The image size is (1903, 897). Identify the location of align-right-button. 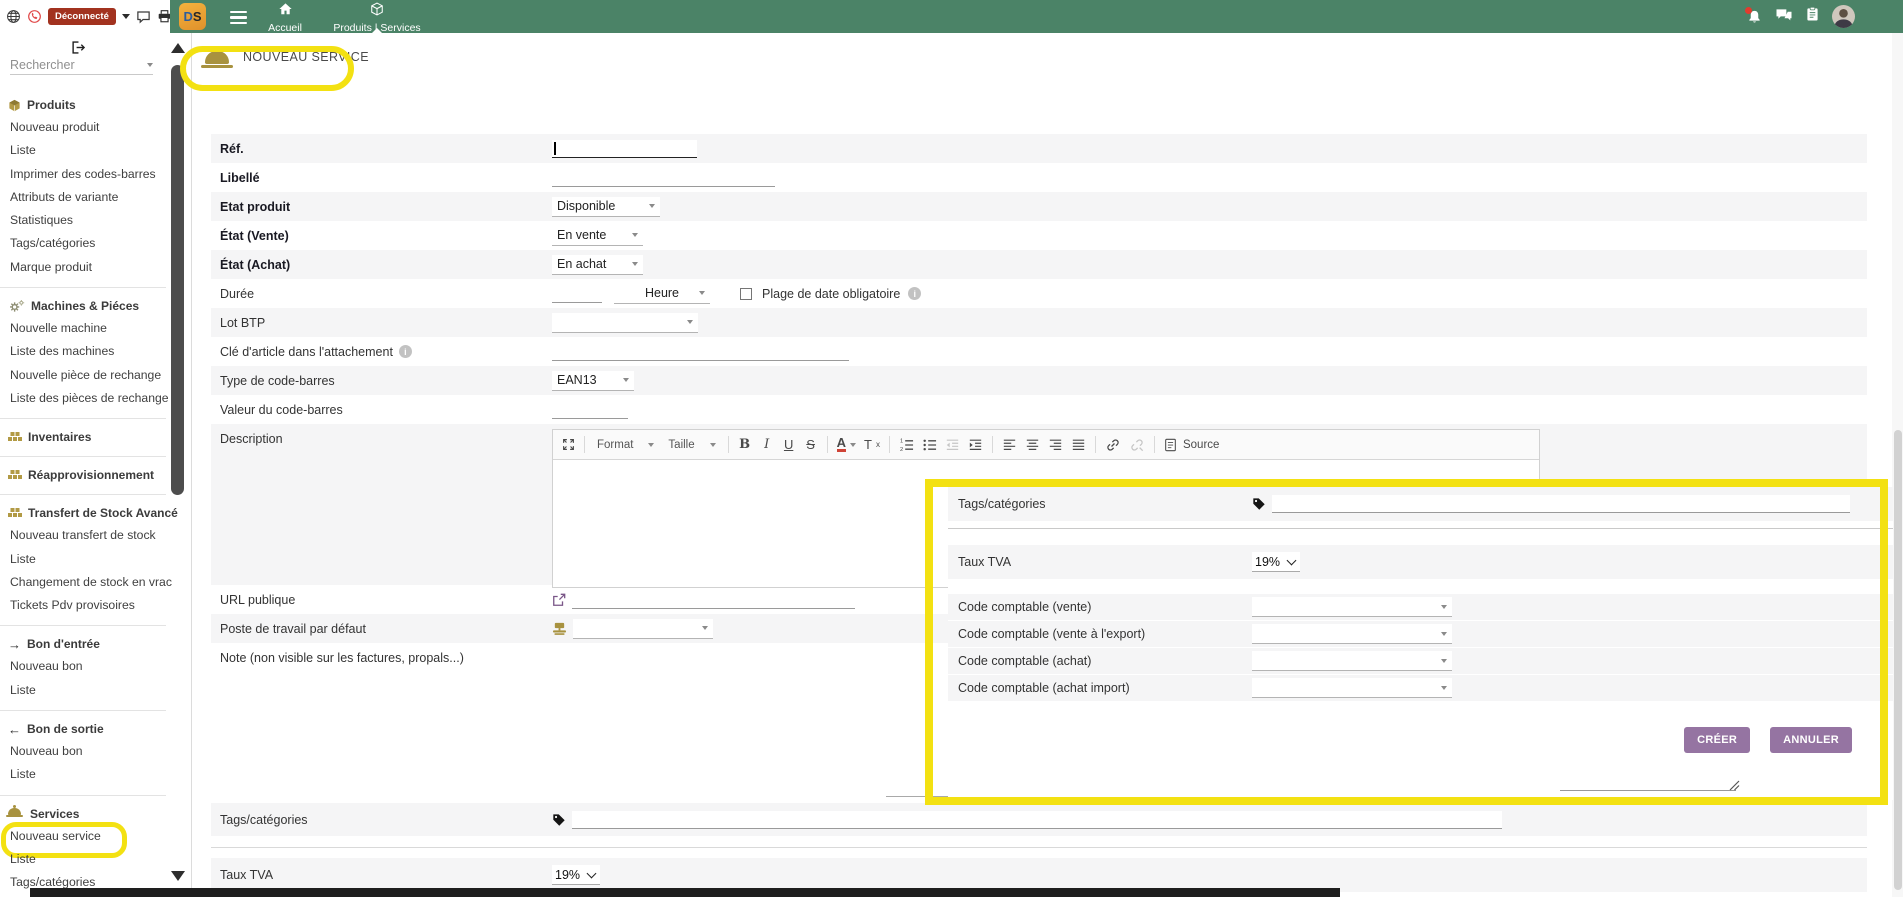
(1055, 445).